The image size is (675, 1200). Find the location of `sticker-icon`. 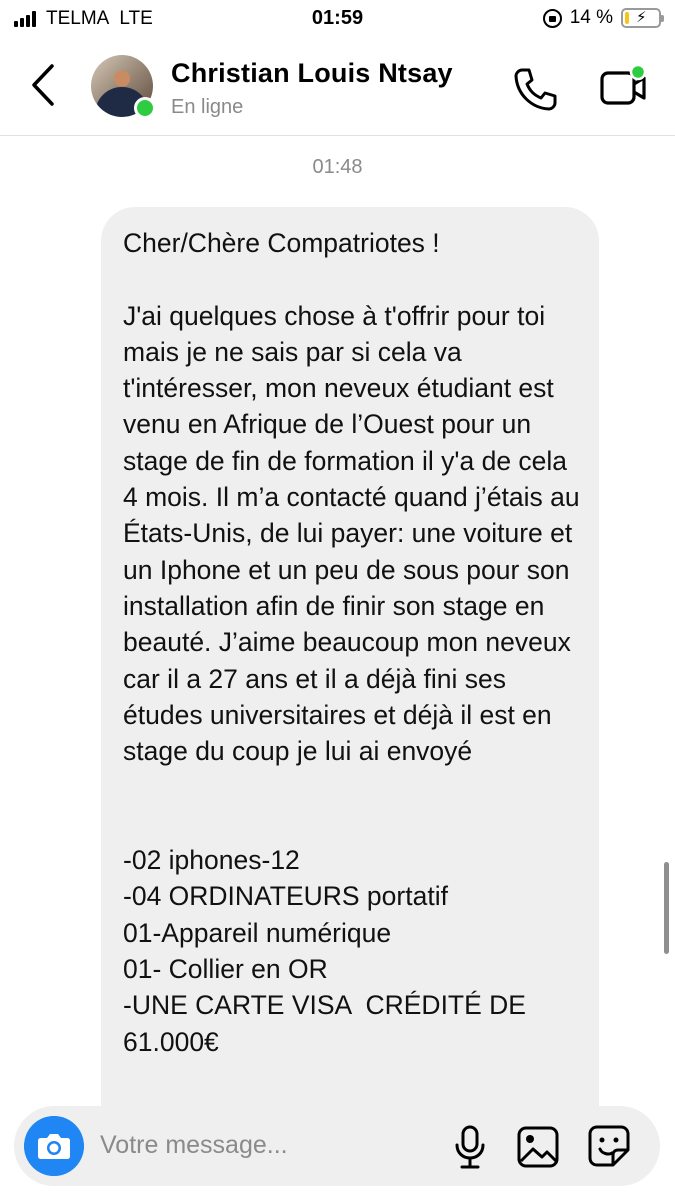

sticker-icon is located at coordinates (609, 1146).